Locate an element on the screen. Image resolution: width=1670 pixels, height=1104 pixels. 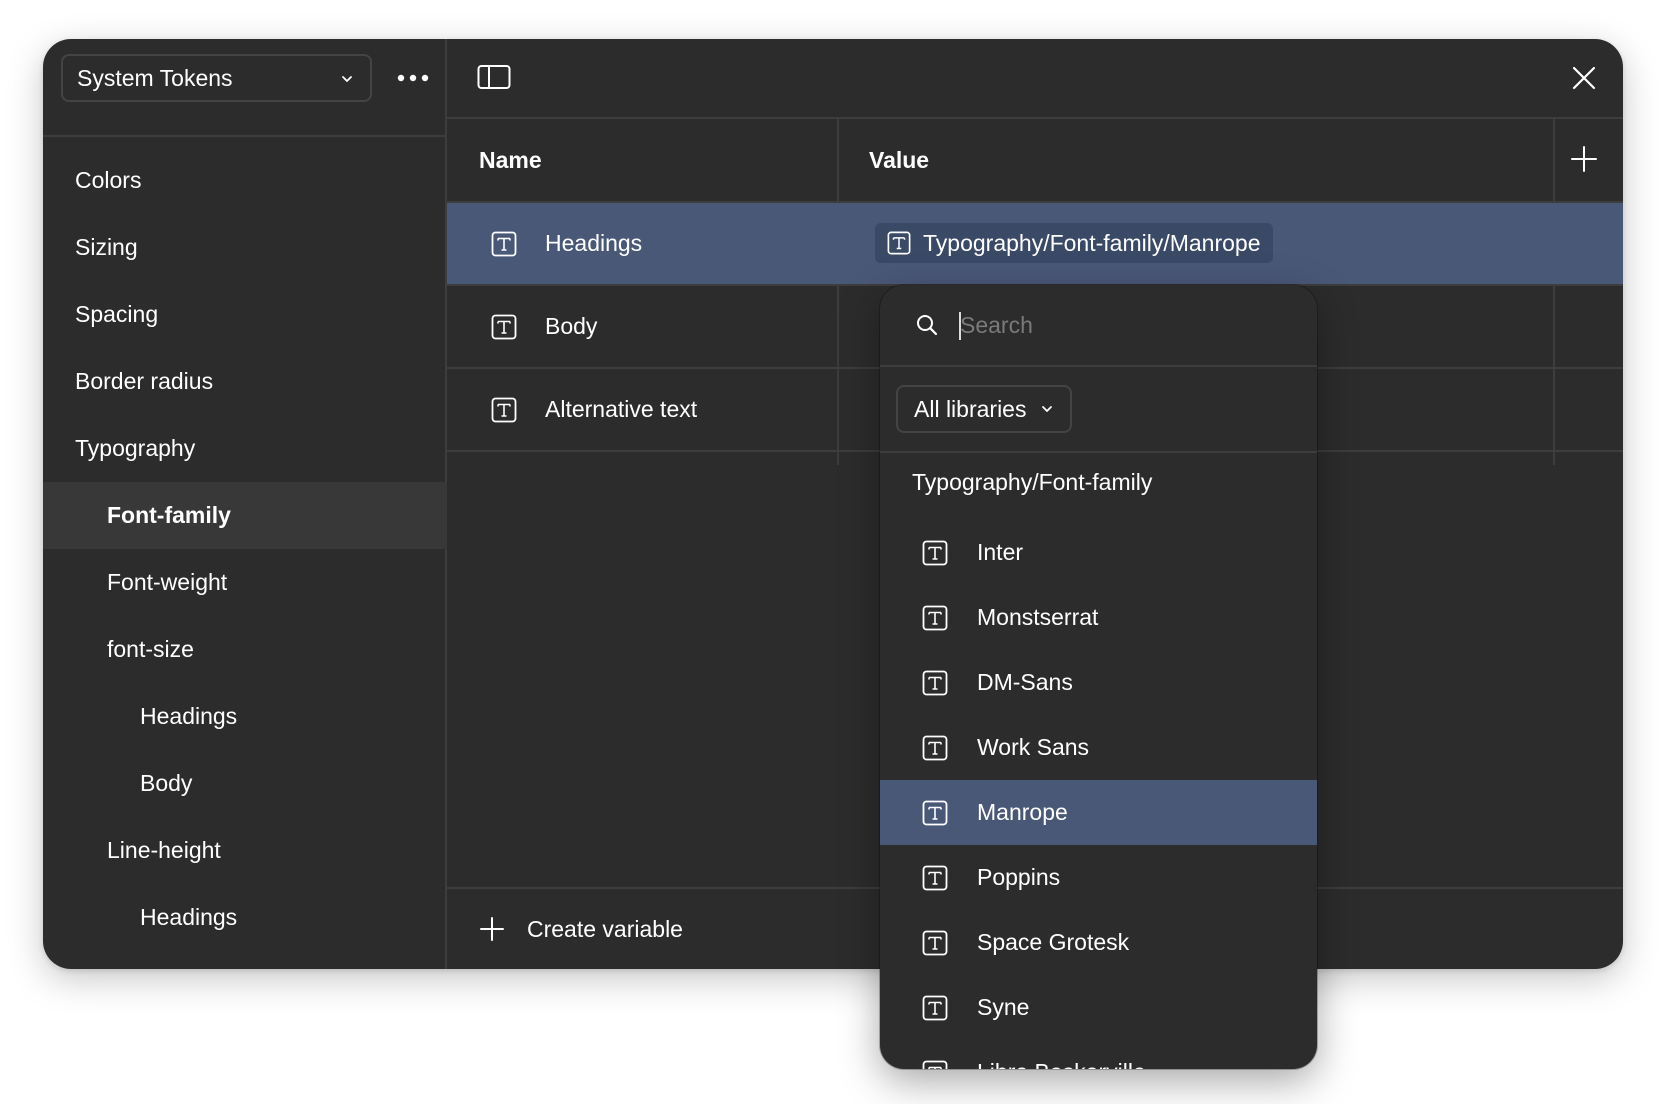
sidebar-item-line-height: Line-height is located at coordinates (245, 850).